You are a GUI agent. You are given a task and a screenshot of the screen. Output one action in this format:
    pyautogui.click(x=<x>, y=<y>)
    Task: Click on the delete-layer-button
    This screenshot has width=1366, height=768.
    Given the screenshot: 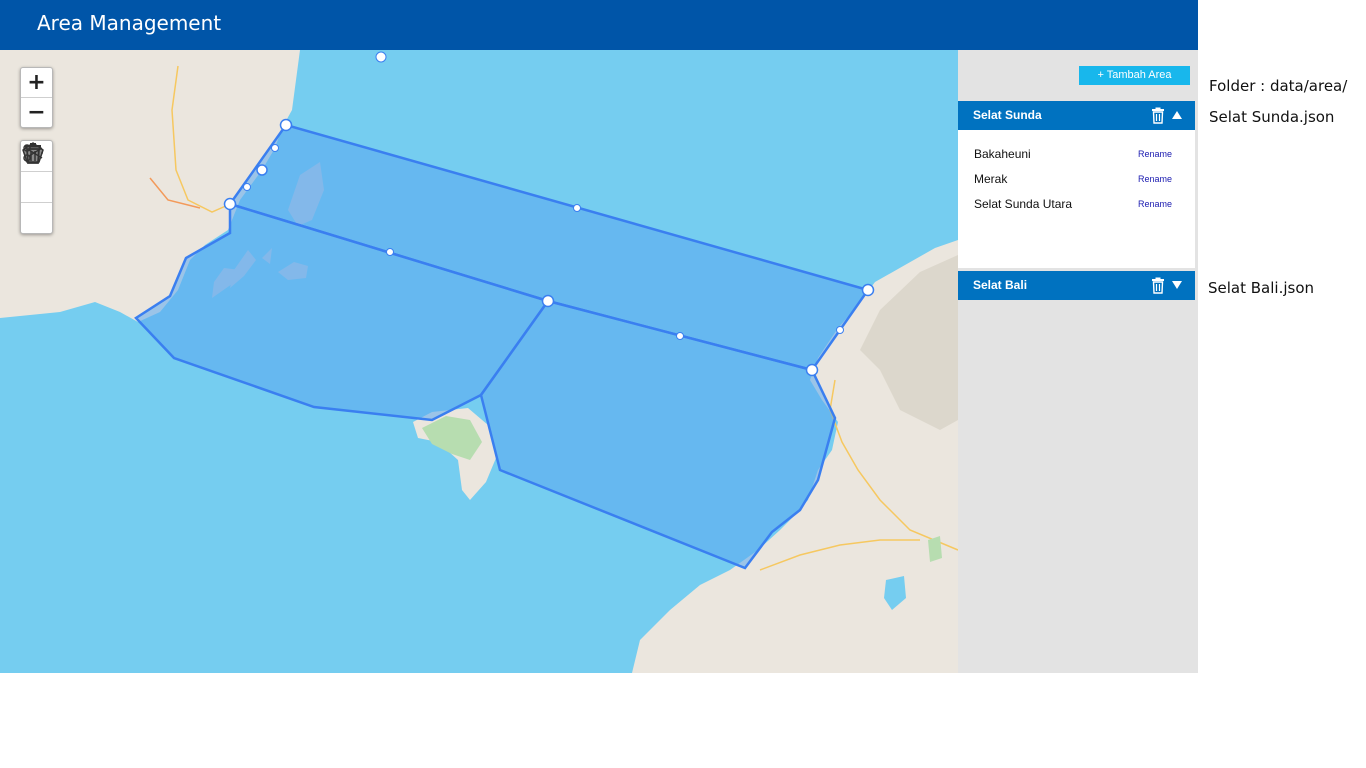 What is the action you would take?
    pyautogui.click(x=36, y=188)
    